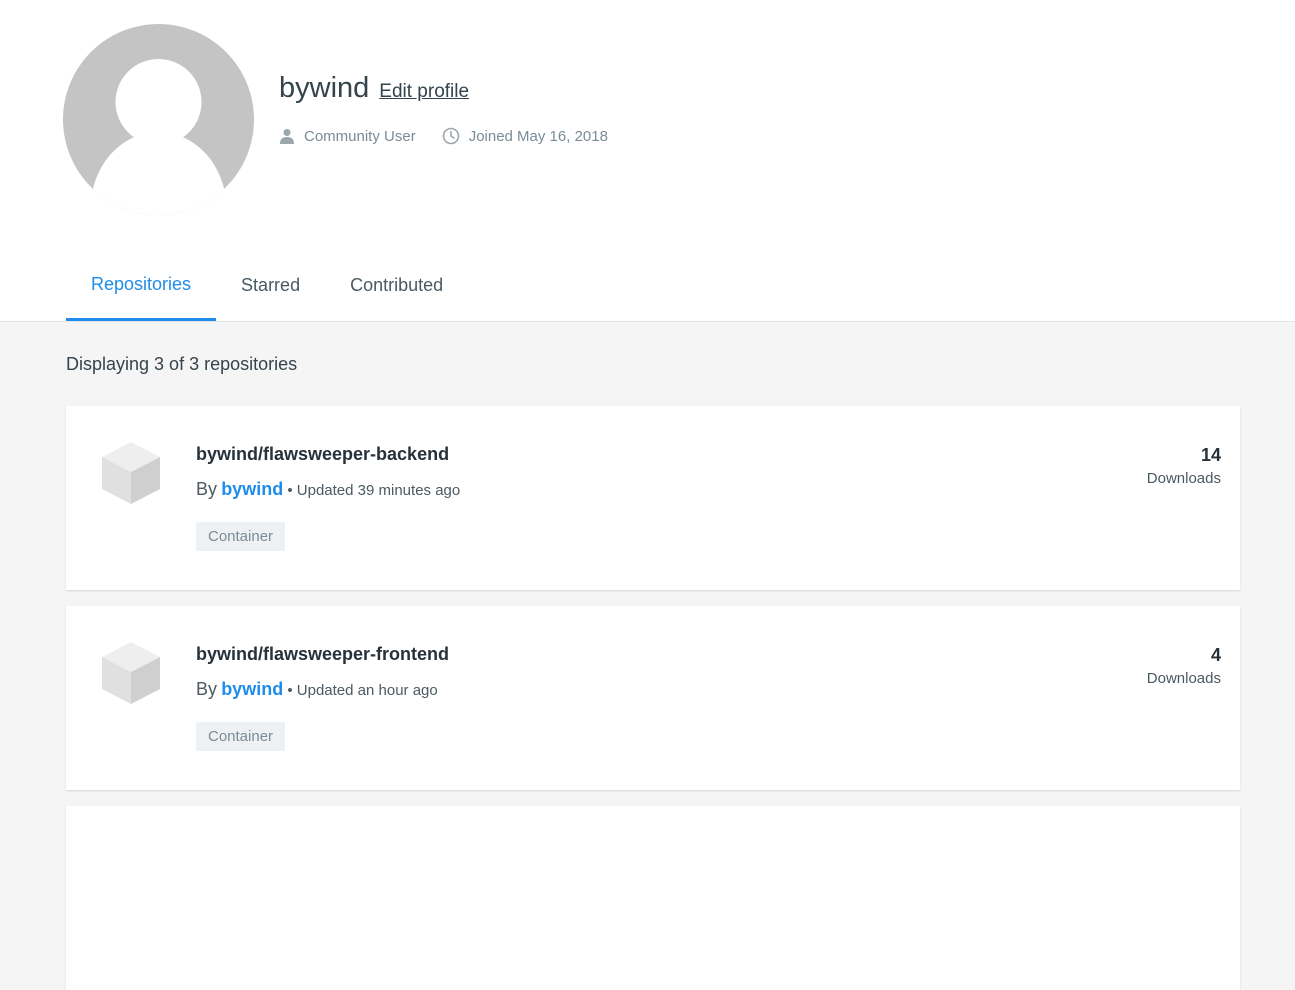 The image size is (1295, 990). Describe the element at coordinates (450, 136) in the screenshot. I see `clock-icon` at that location.